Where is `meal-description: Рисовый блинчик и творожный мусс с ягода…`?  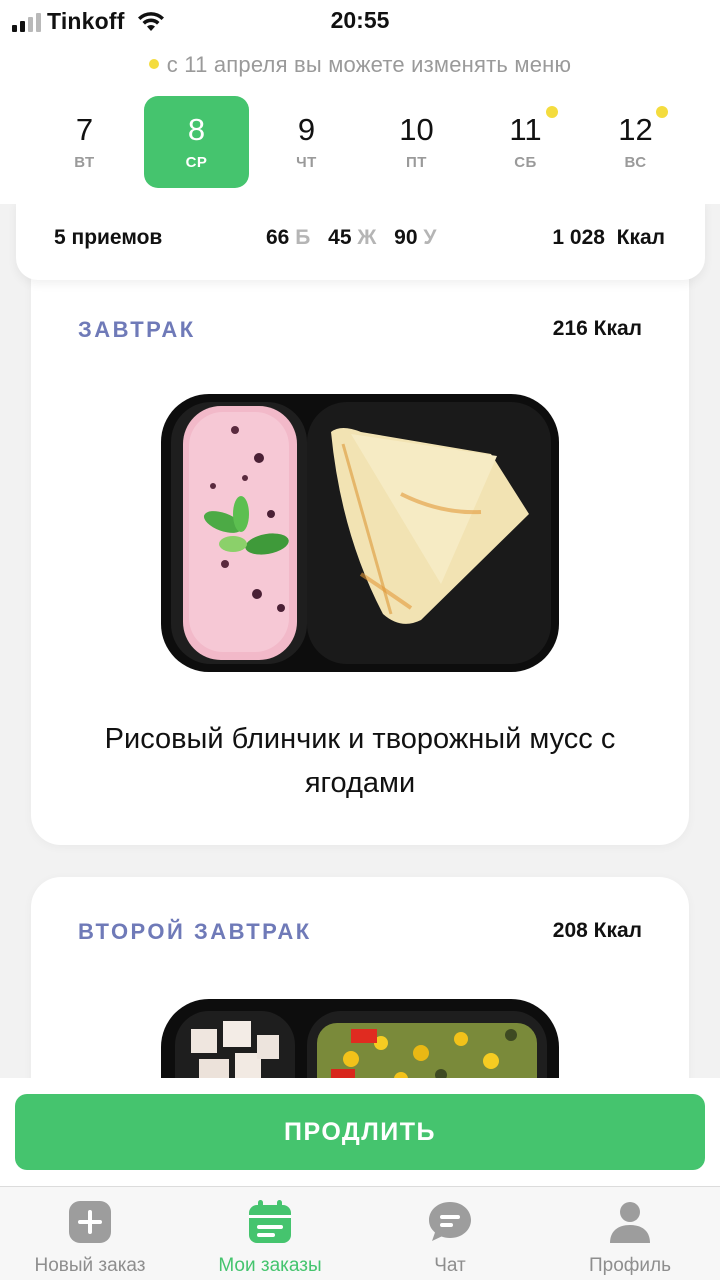
meal-description: Рисовый блинчик и творожный мусс с ягода… is located at coordinates (360, 761).